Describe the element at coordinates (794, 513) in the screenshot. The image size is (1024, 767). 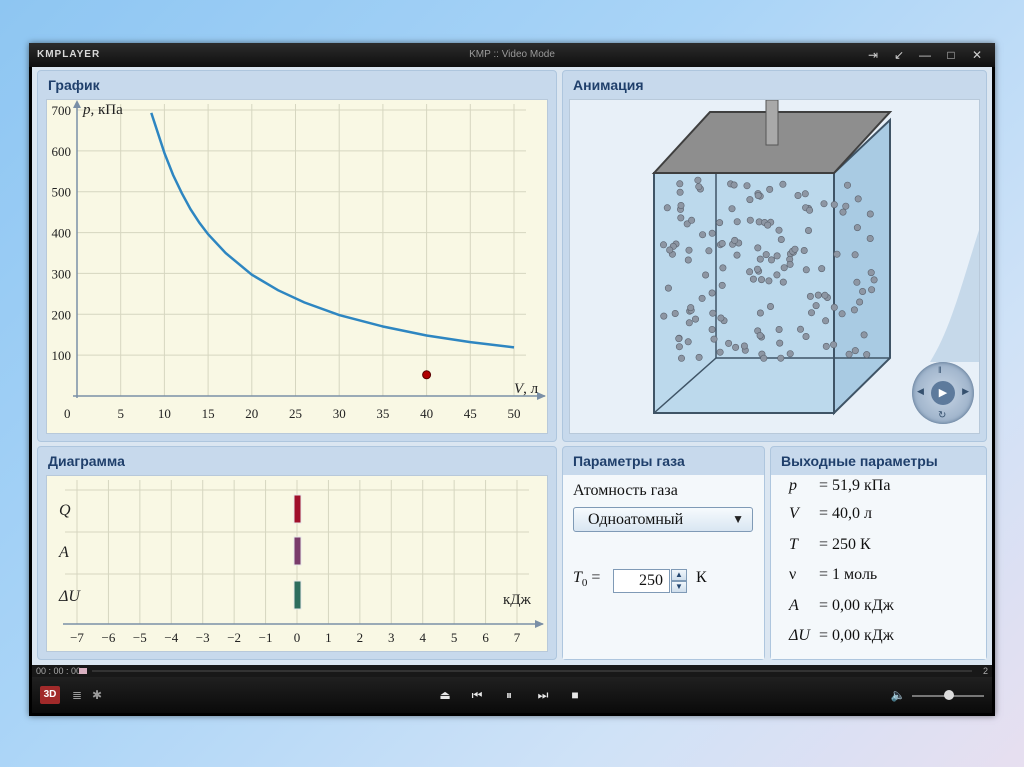
I see `output-symbol: V` at that location.